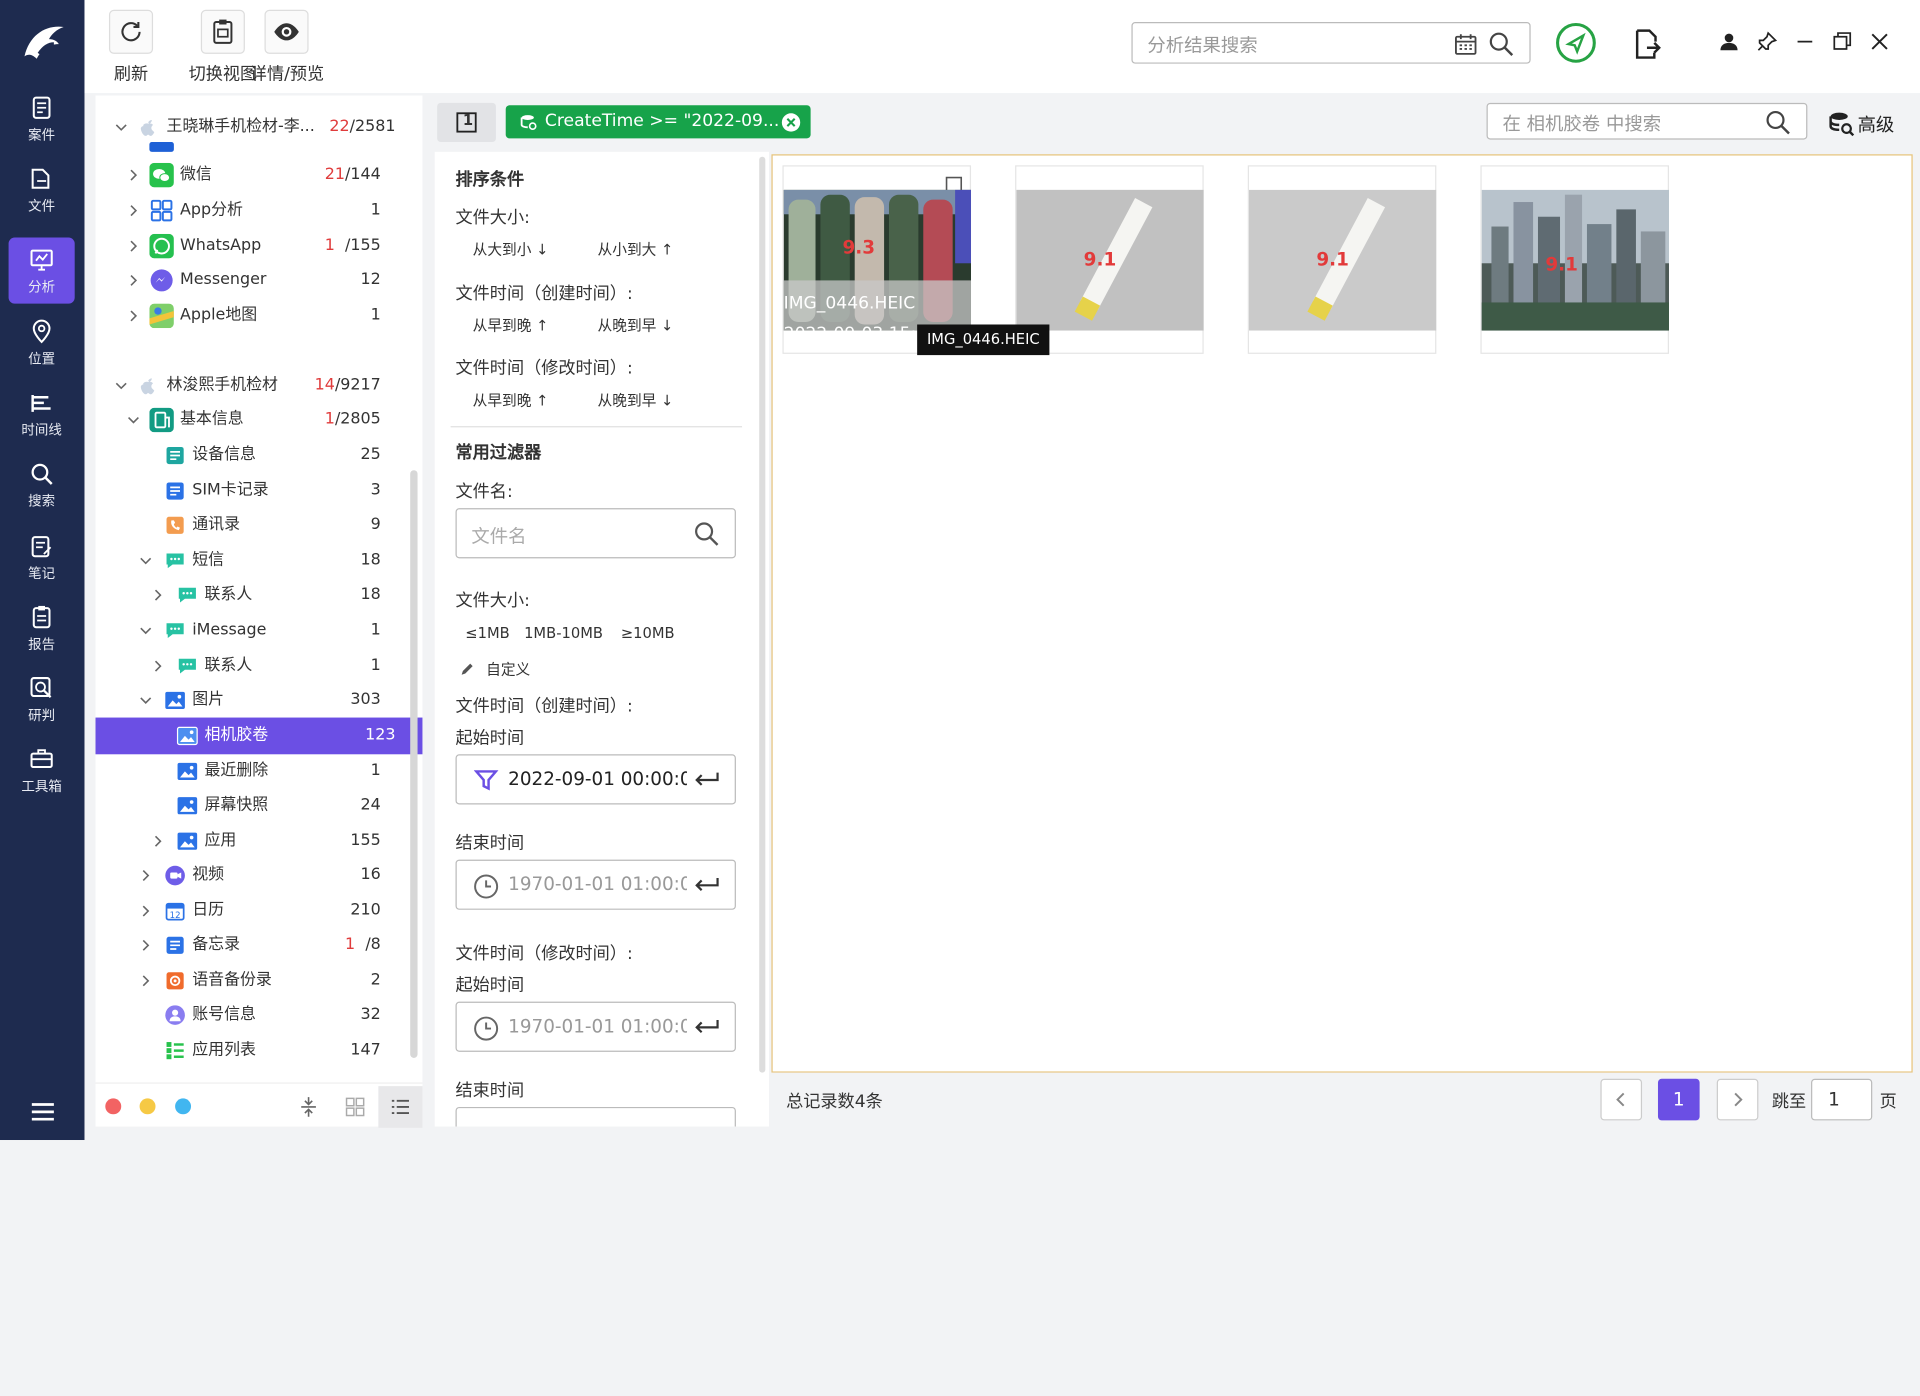 This screenshot has width=1920, height=1396. What do you see at coordinates (1737, 1099) in the screenshot?
I see `next-page-button` at bounding box center [1737, 1099].